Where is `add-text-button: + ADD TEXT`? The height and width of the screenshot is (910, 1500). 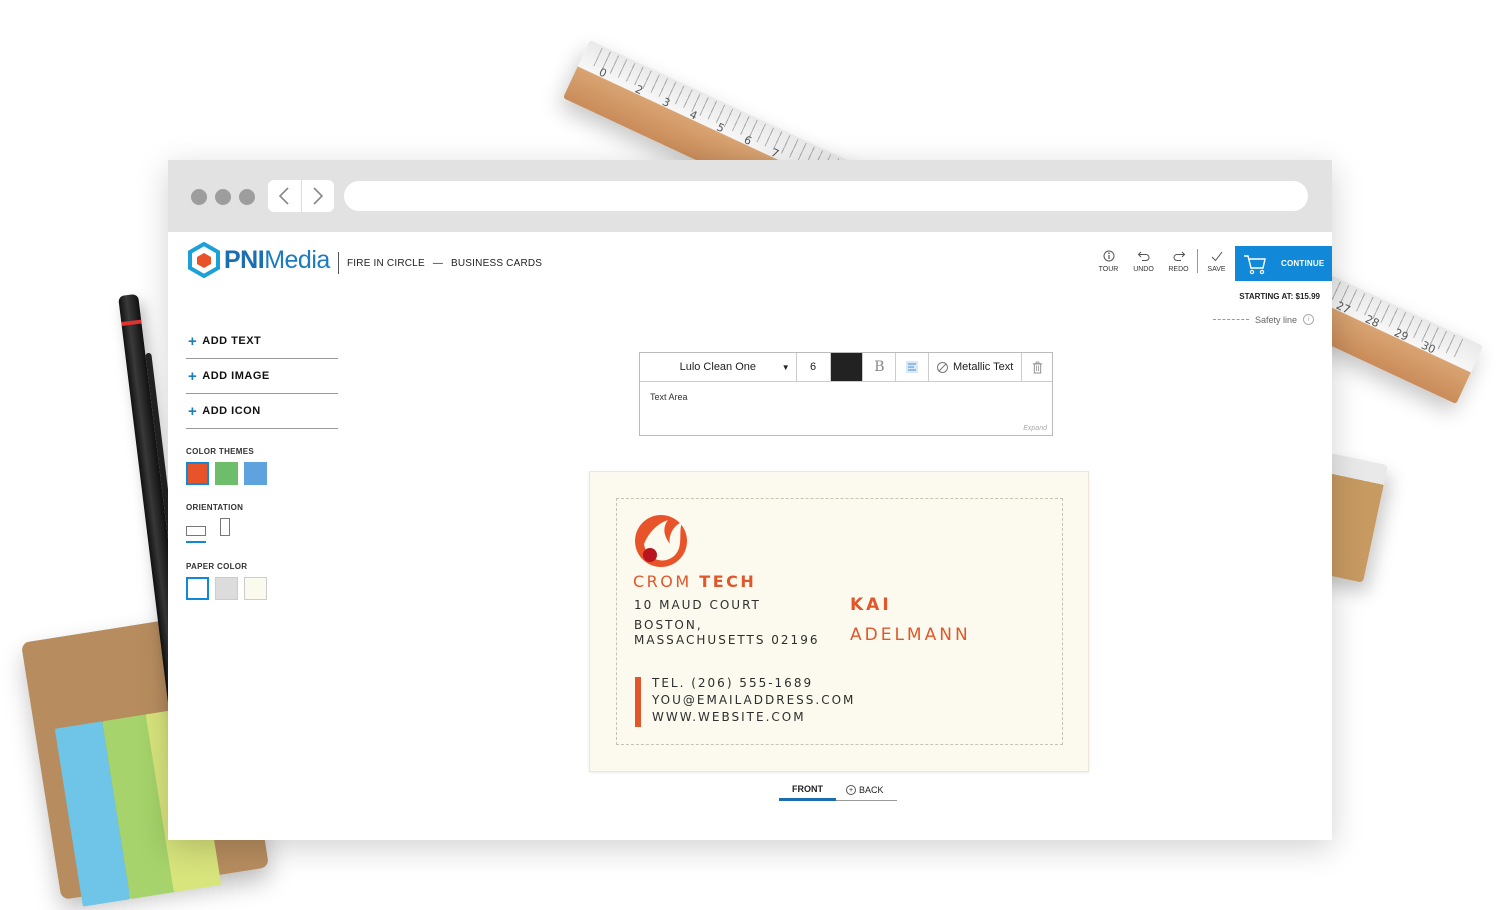
add-text-button: + ADD TEXT is located at coordinates (262, 341).